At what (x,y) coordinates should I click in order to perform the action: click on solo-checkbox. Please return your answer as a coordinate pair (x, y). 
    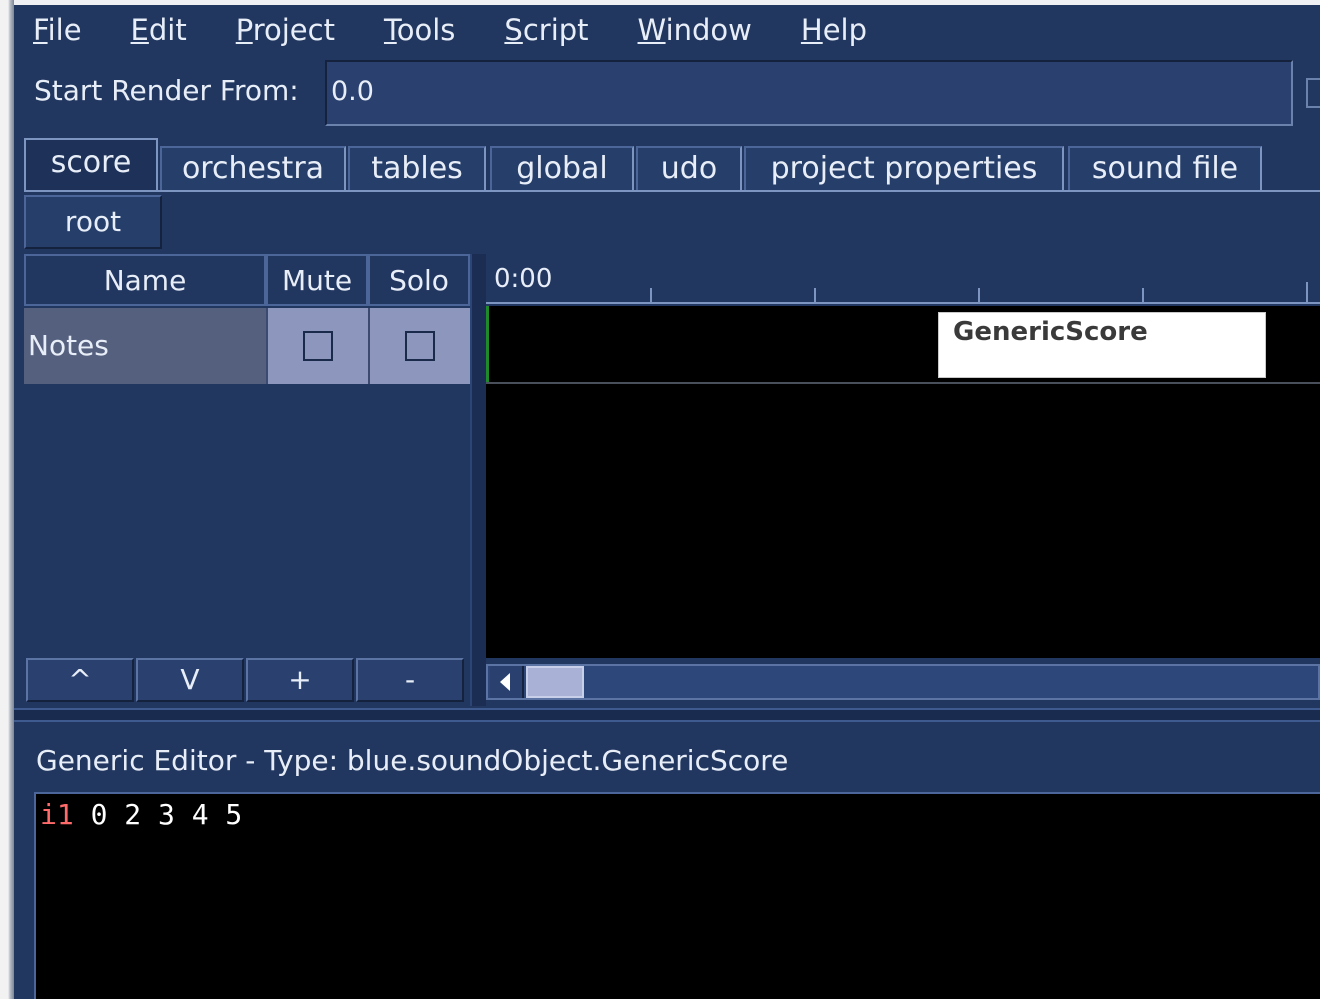
    Looking at the image, I should click on (420, 346).